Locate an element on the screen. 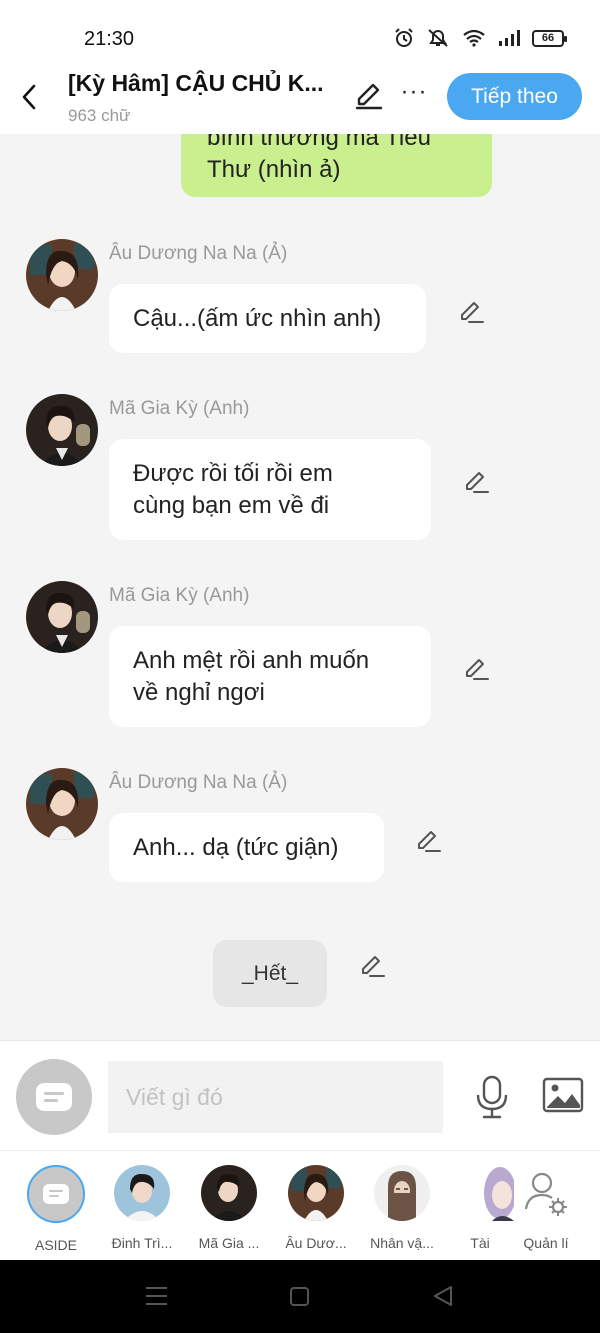 Image resolution: width=600 pixels, height=1333 pixels. next-button: Tiếp theo is located at coordinates (514, 96).